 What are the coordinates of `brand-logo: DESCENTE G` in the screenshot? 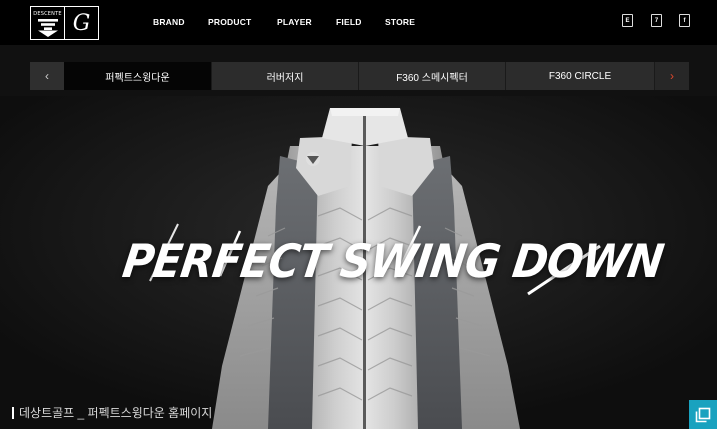 It's located at (64, 23).